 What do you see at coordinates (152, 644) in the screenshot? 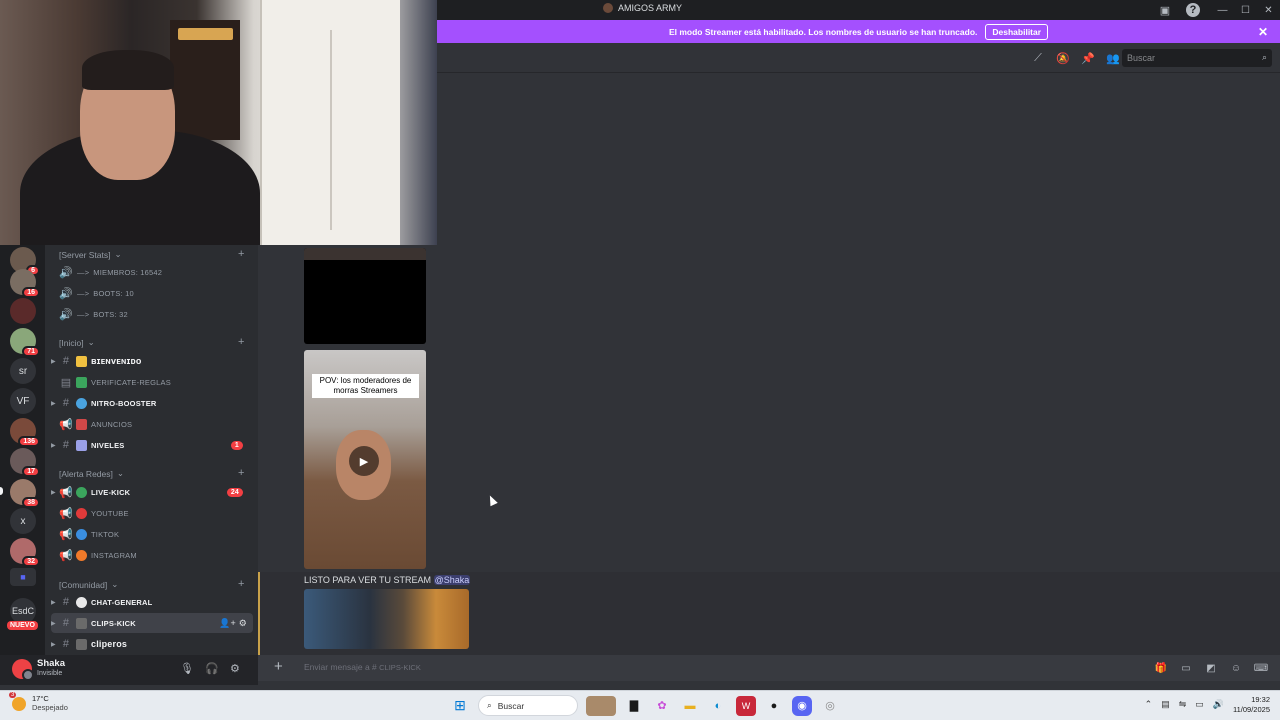
I see `channel-clipperos: ▶ # clipеros` at bounding box center [152, 644].